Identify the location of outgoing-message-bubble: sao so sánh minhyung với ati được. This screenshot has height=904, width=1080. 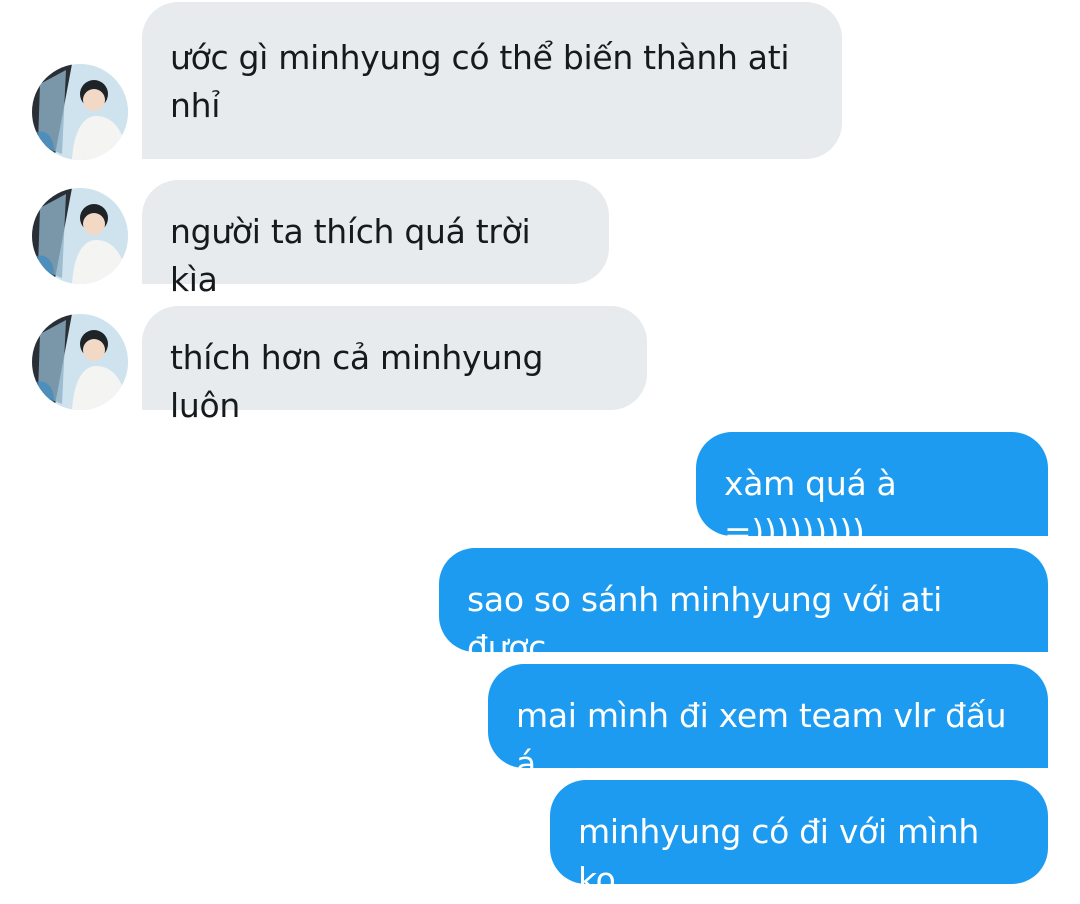
(743, 607).